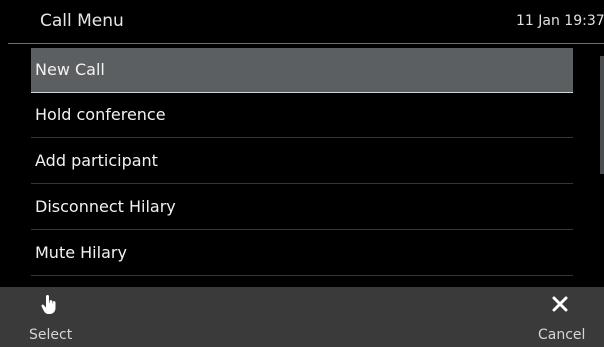 The height and width of the screenshot is (347, 604). Describe the element at coordinates (302, 115) in the screenshot. I see `menu-item-hold-conference: Hold conference` at that location.